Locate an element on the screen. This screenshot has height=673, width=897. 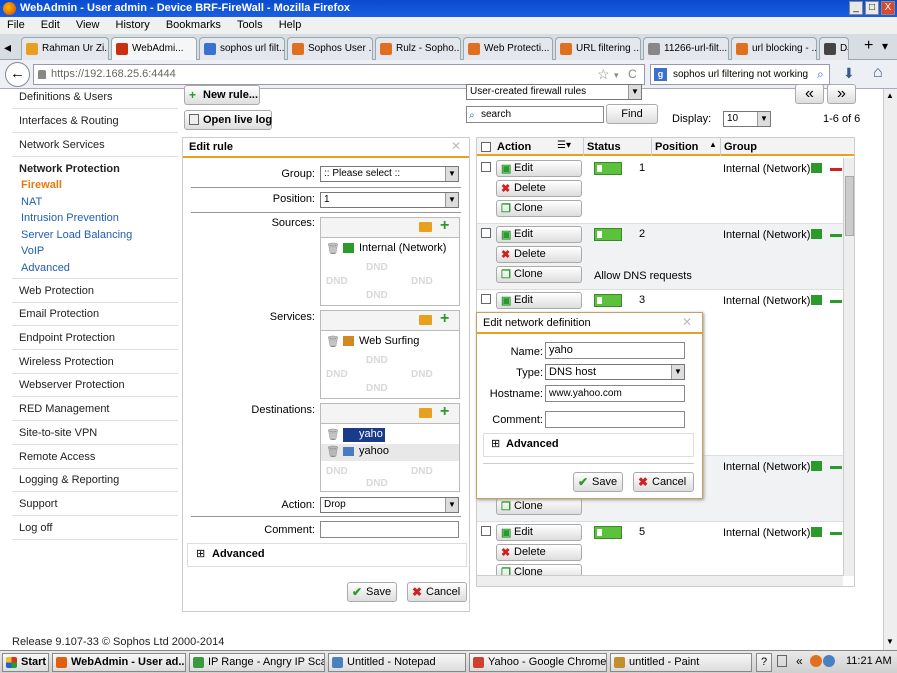
download-icon: ⬇ is located at coordinates (849, 73).